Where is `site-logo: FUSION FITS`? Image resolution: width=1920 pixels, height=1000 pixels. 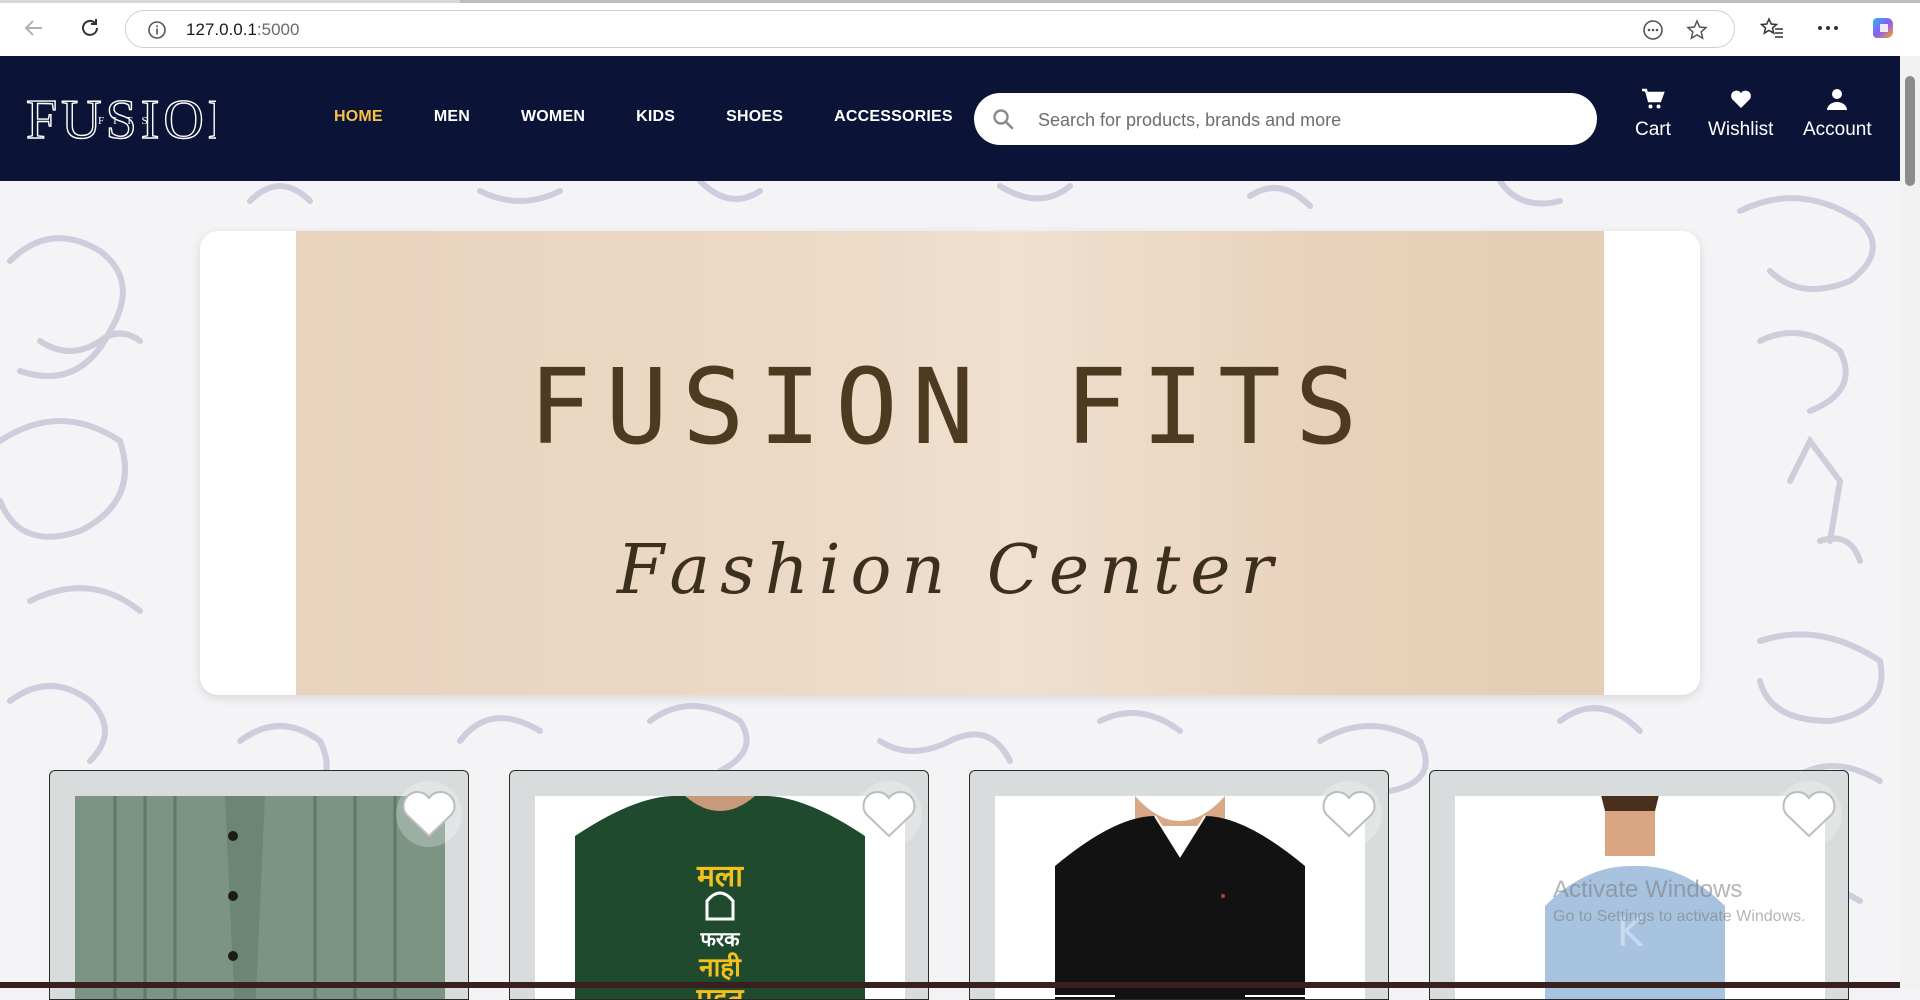
site-logo: FUSION FITS is located at coordinates (137, 119).